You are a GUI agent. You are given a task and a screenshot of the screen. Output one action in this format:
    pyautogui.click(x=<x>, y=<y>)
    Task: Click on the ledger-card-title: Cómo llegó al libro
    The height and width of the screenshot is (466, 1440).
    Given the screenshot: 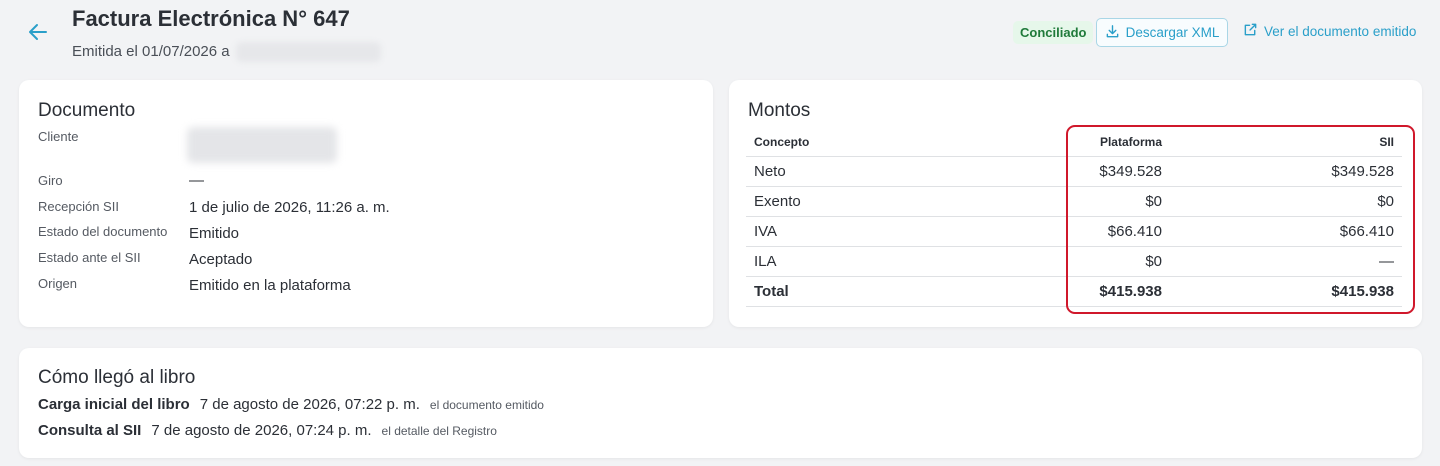 What is the action you would take?
    pyautogui.click(x=117, y=377)
    